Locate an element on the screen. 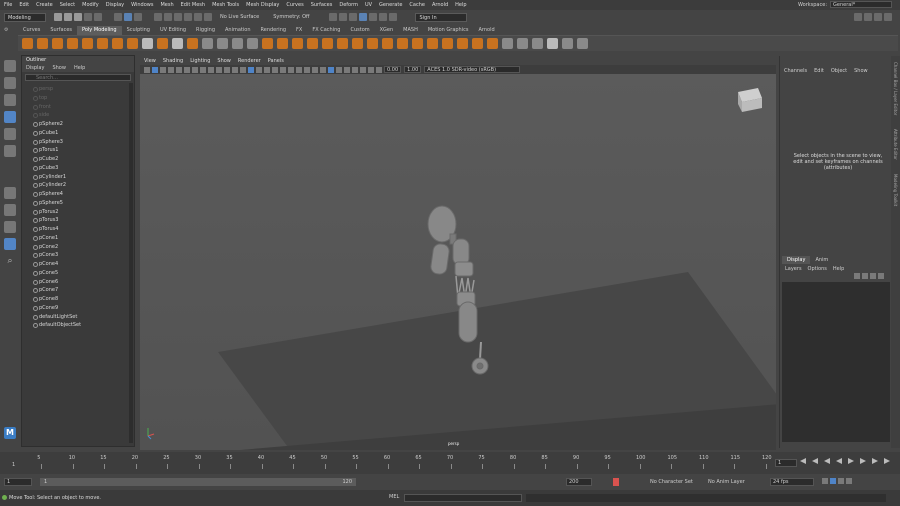  menu-help: Help is located at coordinates (460, 5).